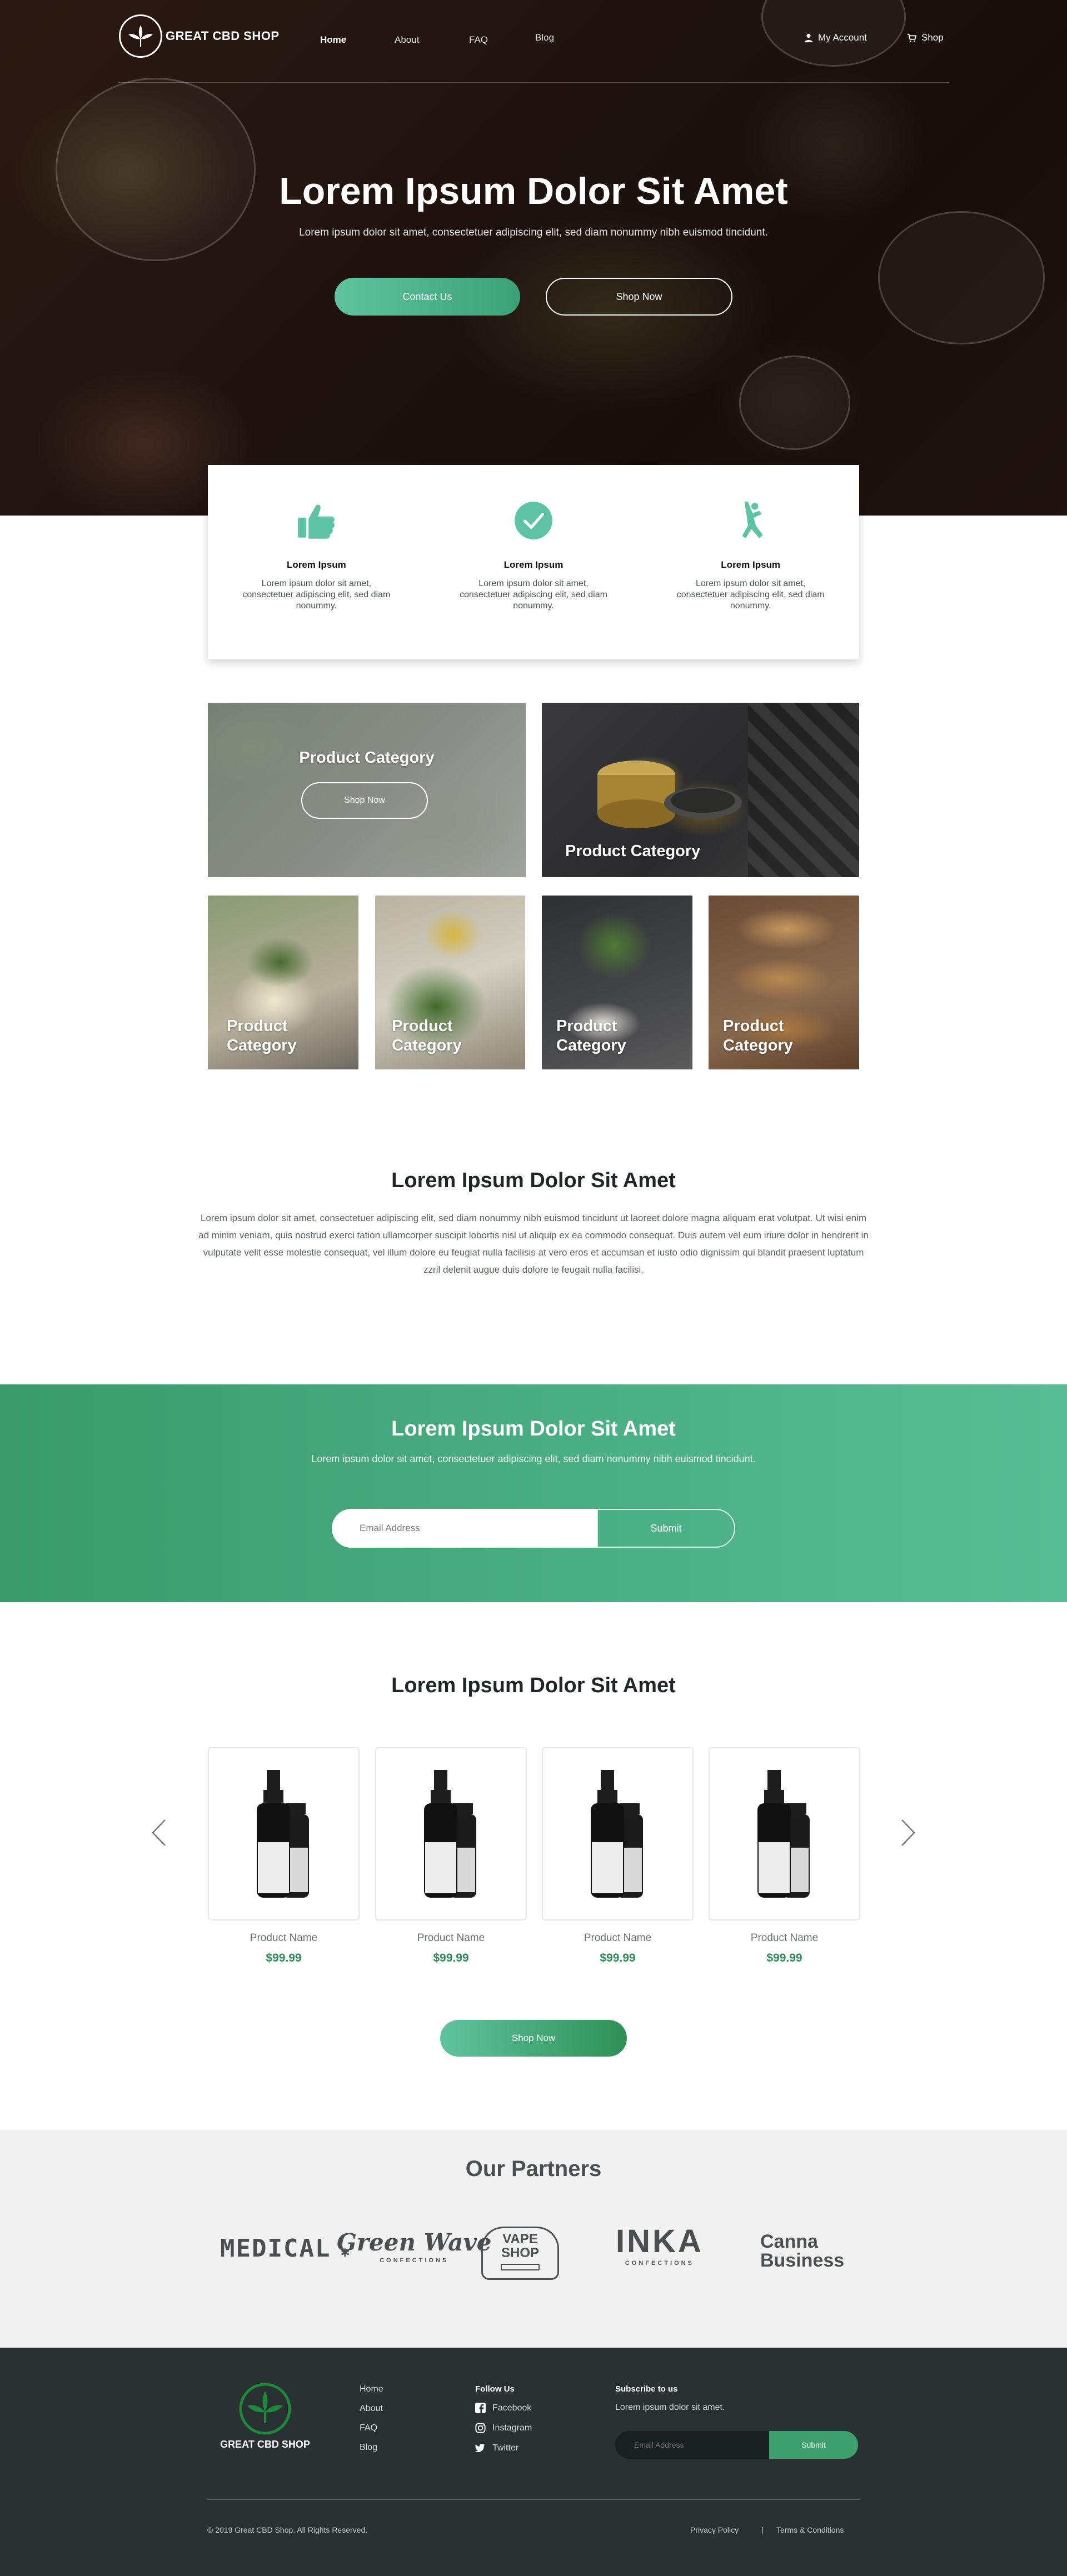  Describe the element at coordinates (534, 82) in the screenshot. I see `nav-divider` at that location.